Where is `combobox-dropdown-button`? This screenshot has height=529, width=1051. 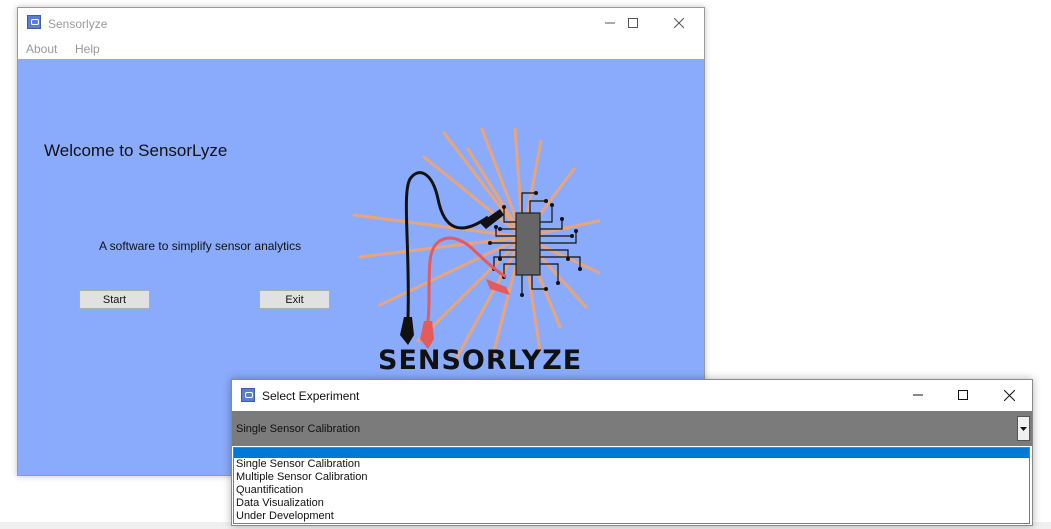
combobox-dropdown-button is located at coordinates (1023, 428).